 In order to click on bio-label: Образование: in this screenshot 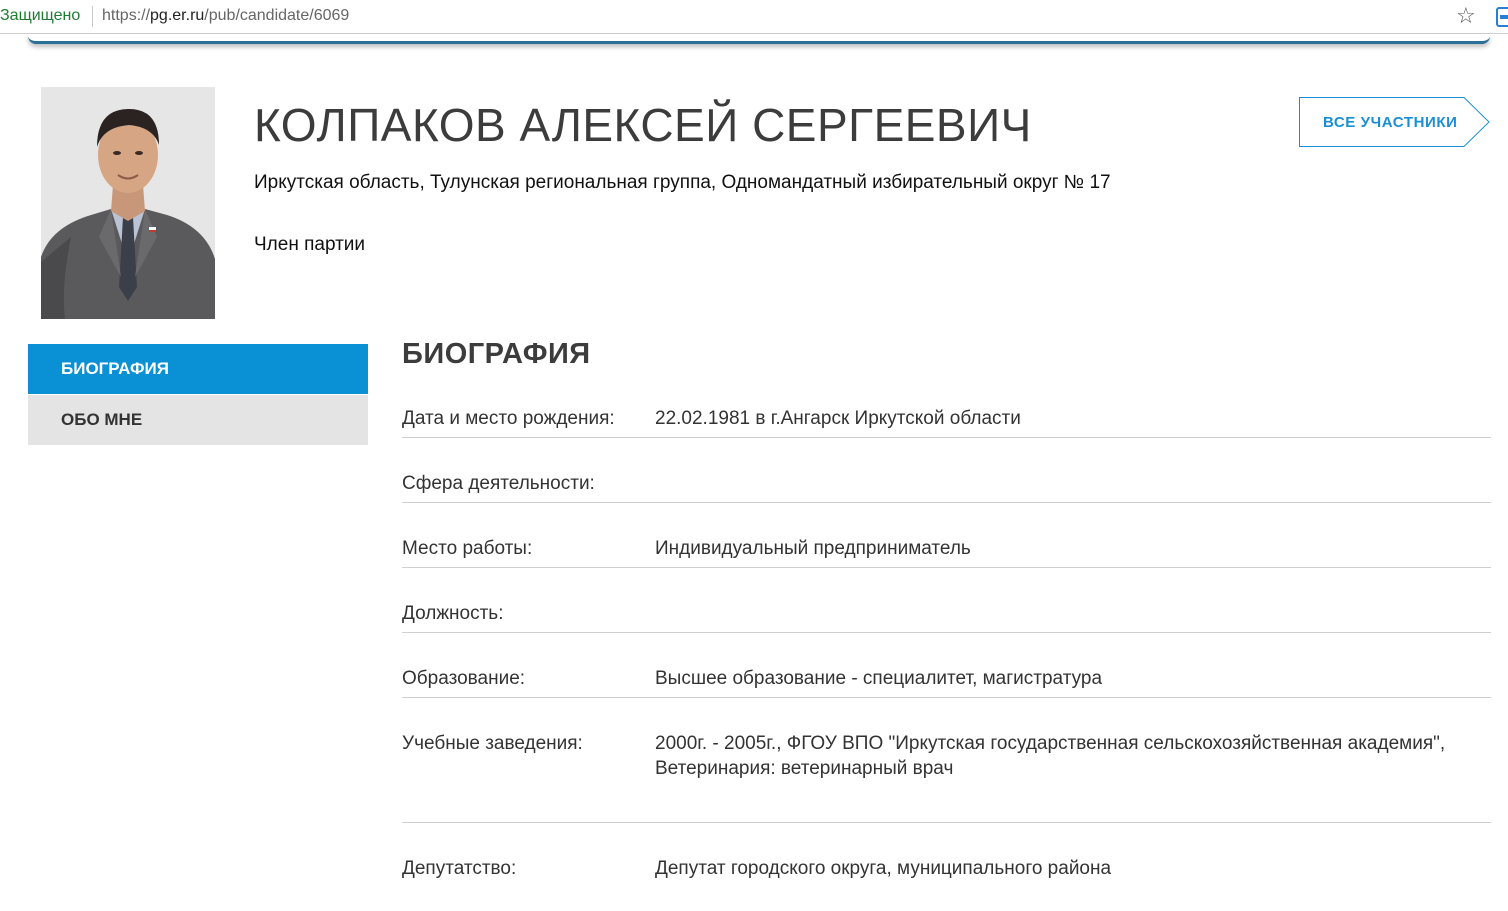, I will do `click(464, 678)`.